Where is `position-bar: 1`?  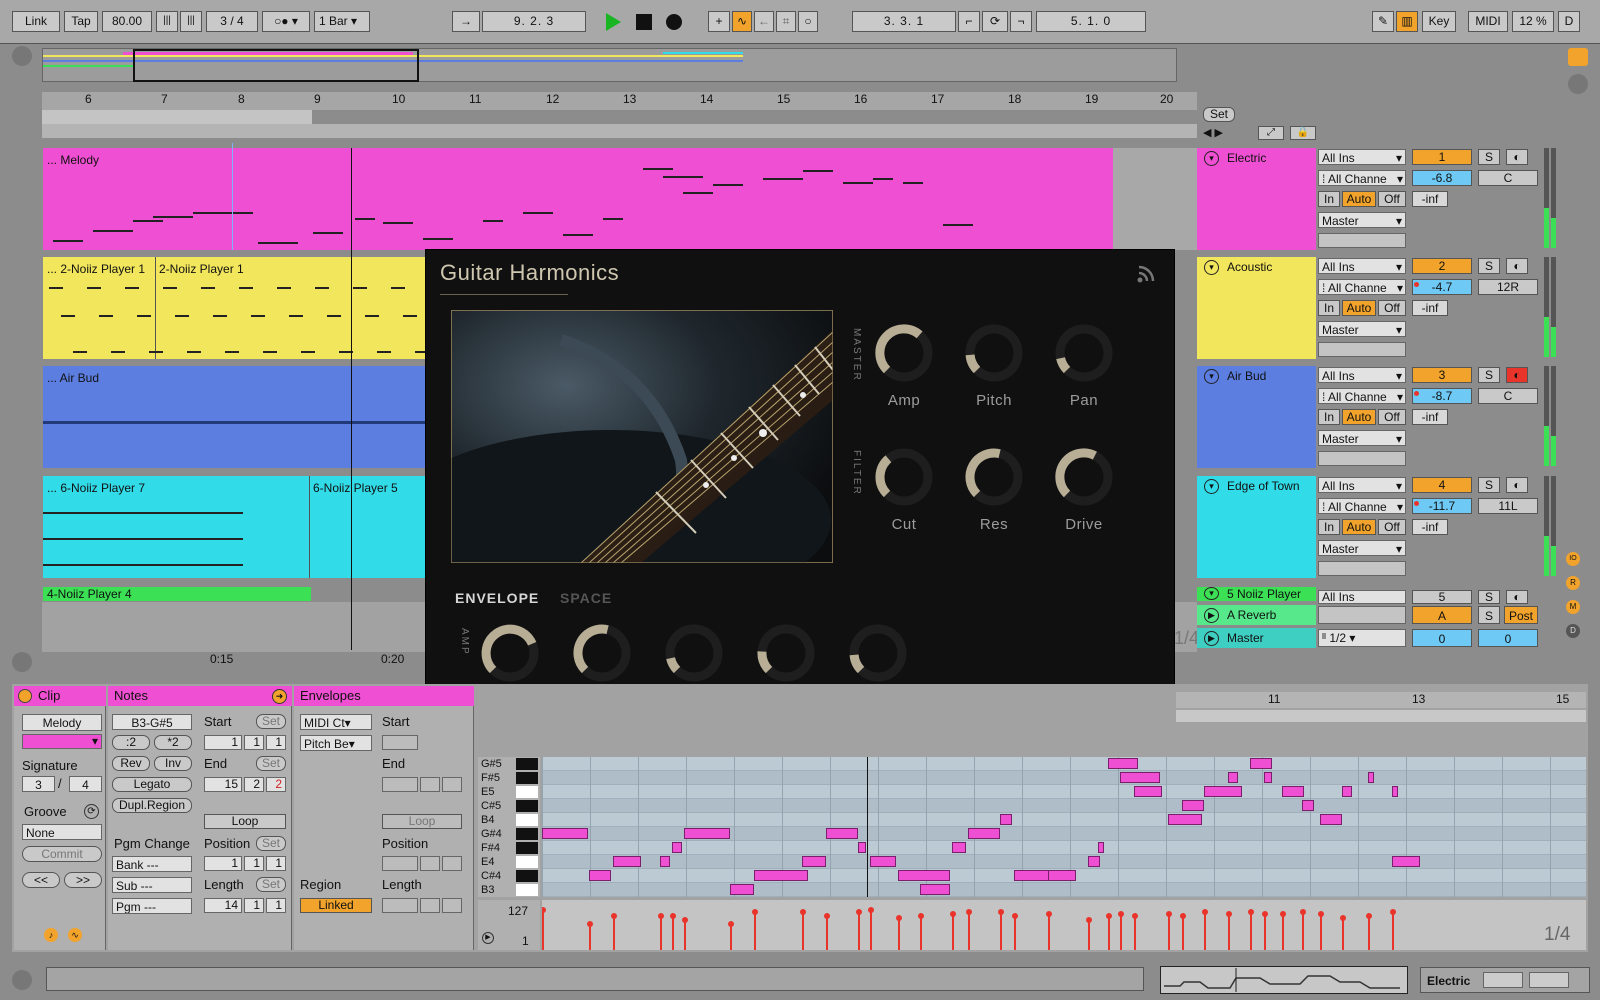
position-bar: 1 is located at coordinates (223, 863).